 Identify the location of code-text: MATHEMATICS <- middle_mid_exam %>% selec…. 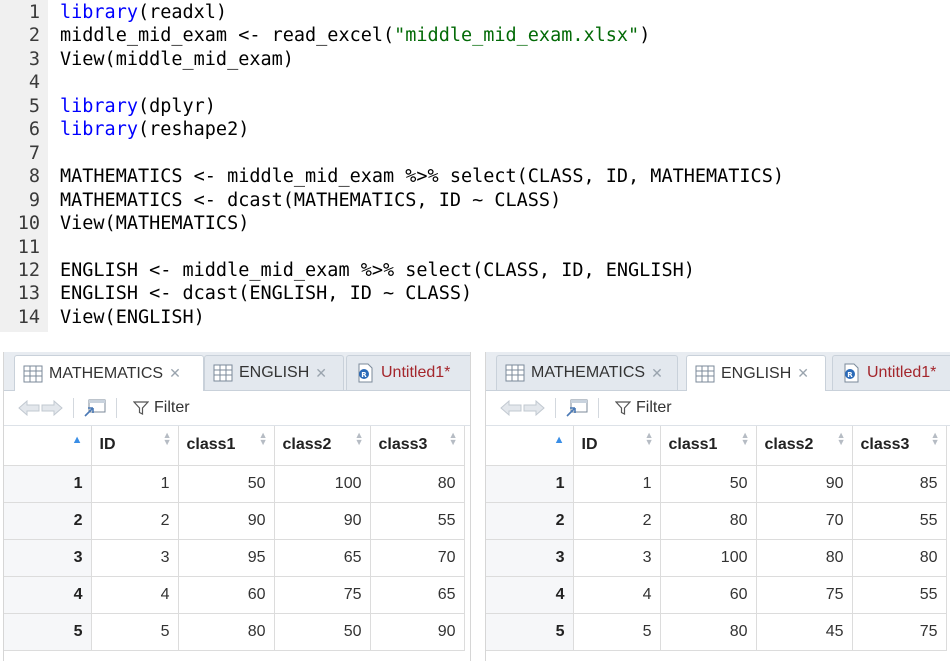
(422, 176).